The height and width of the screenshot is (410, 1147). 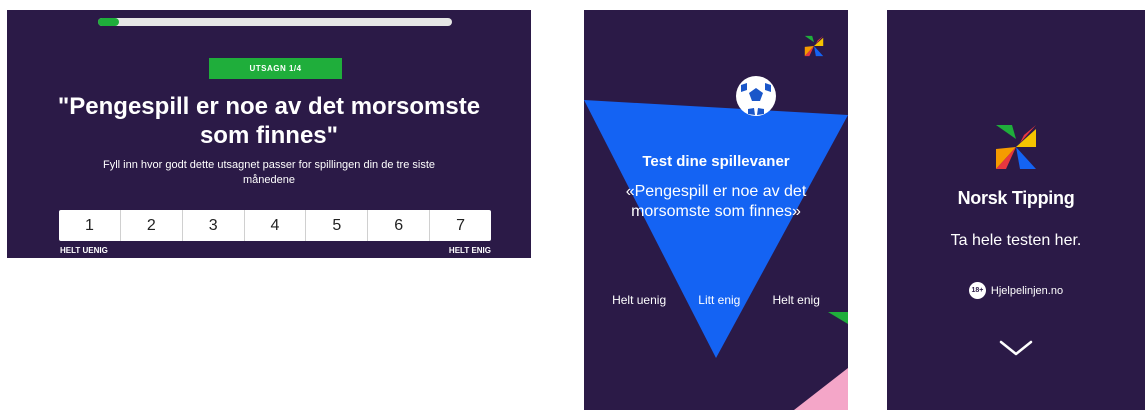 What do you see at coordinates (716, 161) in the screenshot?
I see `ad-title: Test dine spillevaner` at bounding box center [716, 161].